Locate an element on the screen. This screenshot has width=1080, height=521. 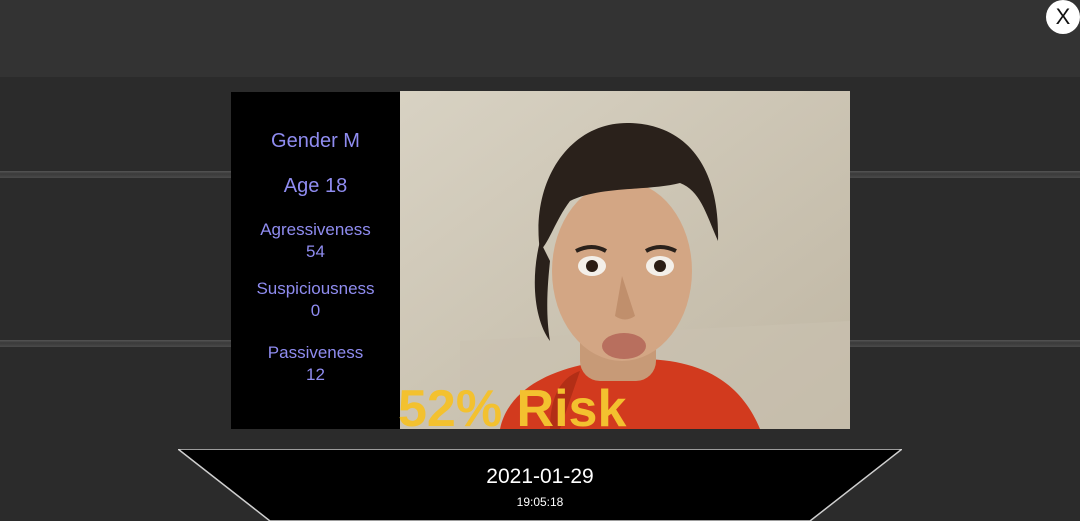
timestamp-date: 2021-01-29 is located at coordinates (540, 476).